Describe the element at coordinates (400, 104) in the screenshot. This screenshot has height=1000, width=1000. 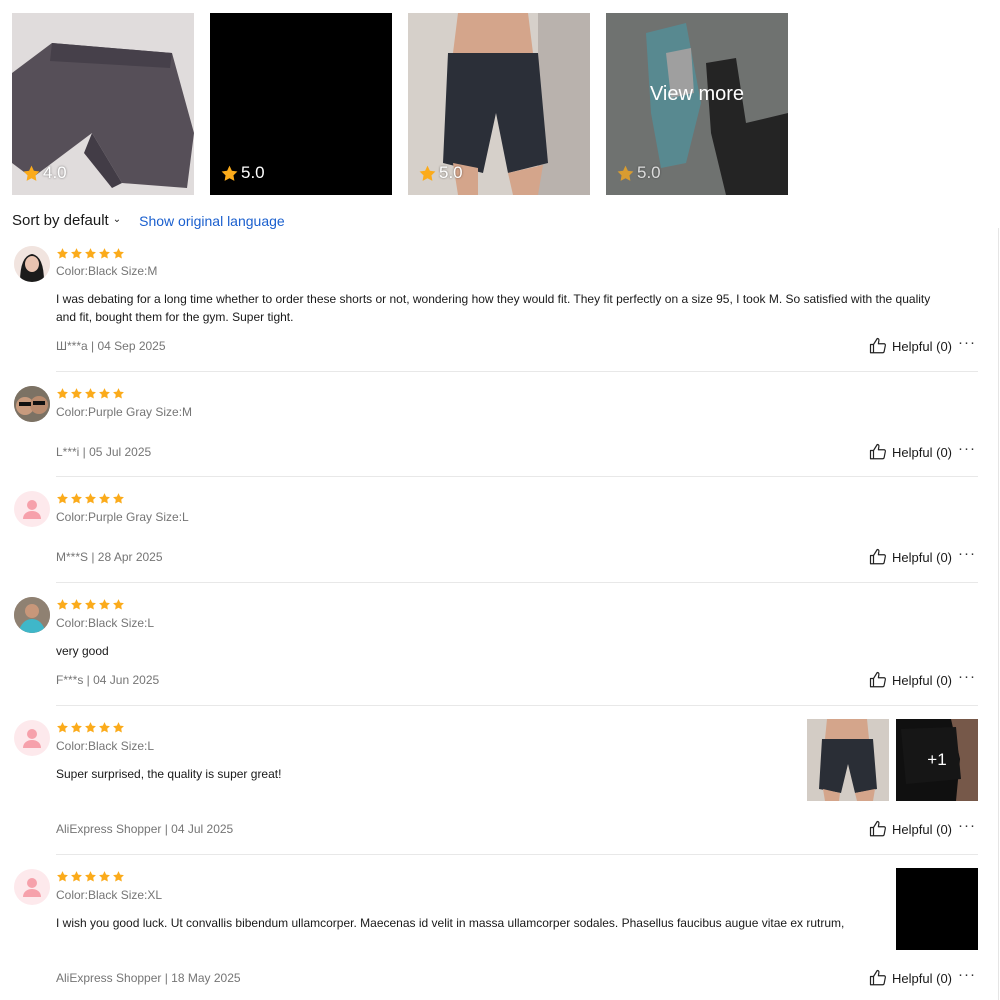
I see `review-image-gallery: 4.0 5.0 5.0 View more 5.0` at that location.